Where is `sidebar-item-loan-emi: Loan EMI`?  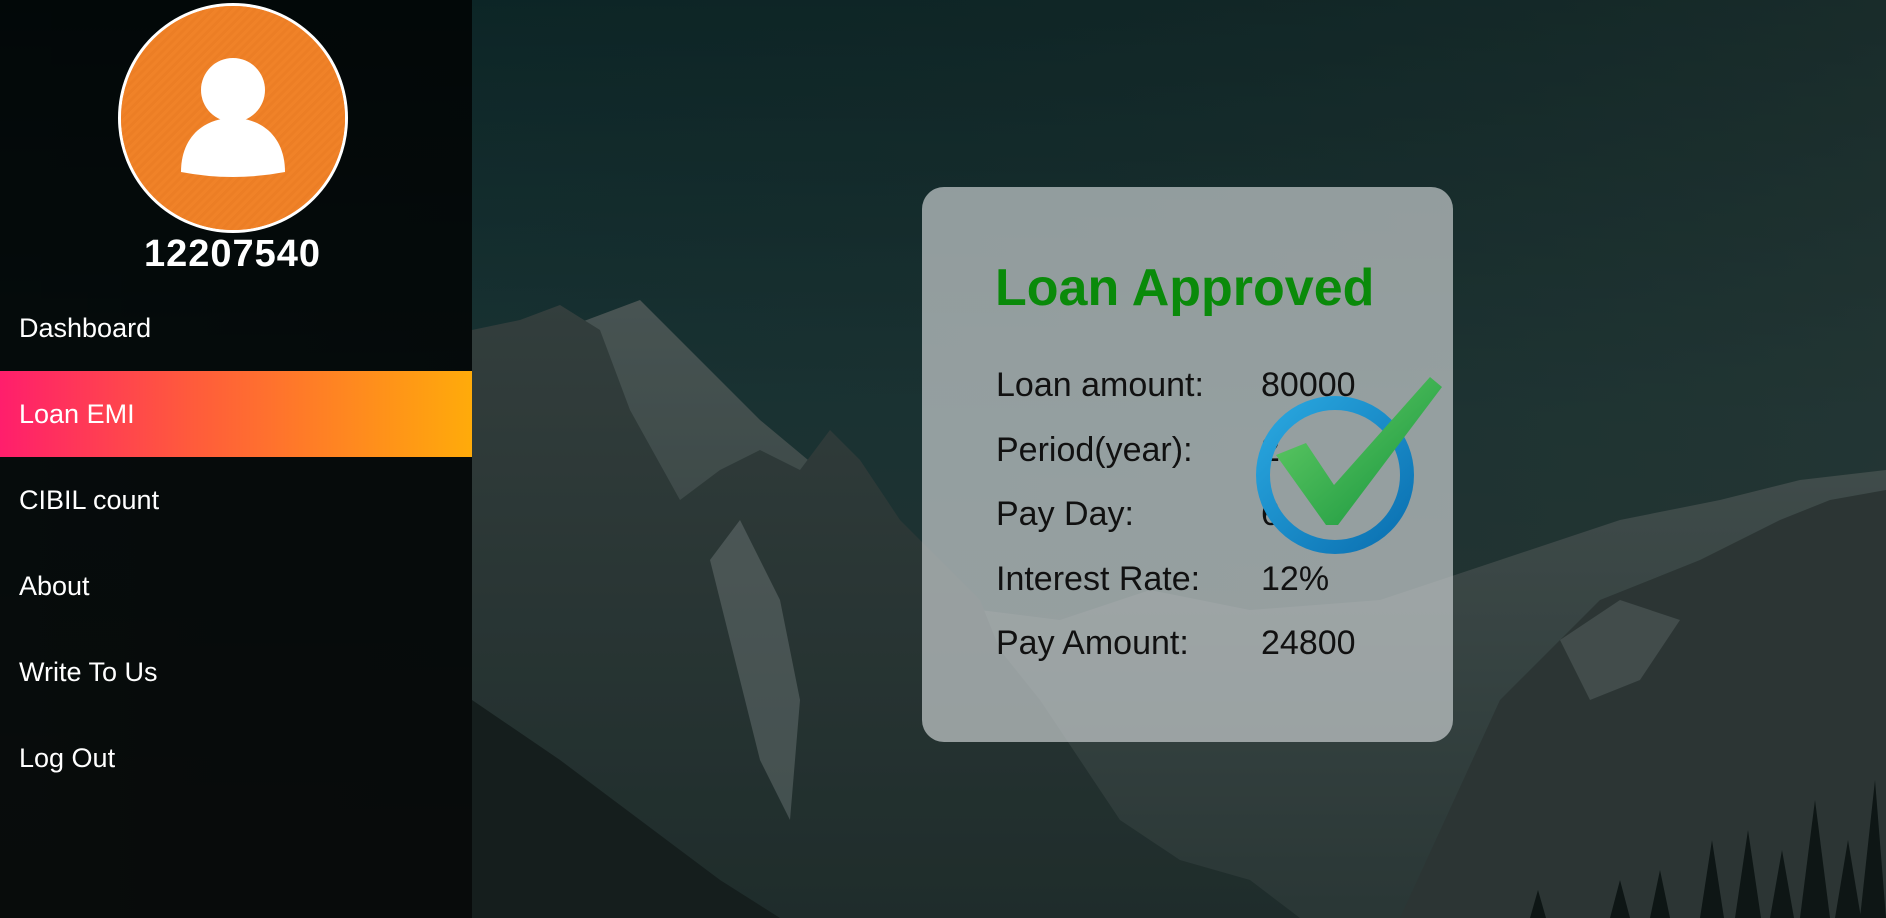 sidebar-item-loan-emi: Loan EMI is located at coordinates (236, 414).